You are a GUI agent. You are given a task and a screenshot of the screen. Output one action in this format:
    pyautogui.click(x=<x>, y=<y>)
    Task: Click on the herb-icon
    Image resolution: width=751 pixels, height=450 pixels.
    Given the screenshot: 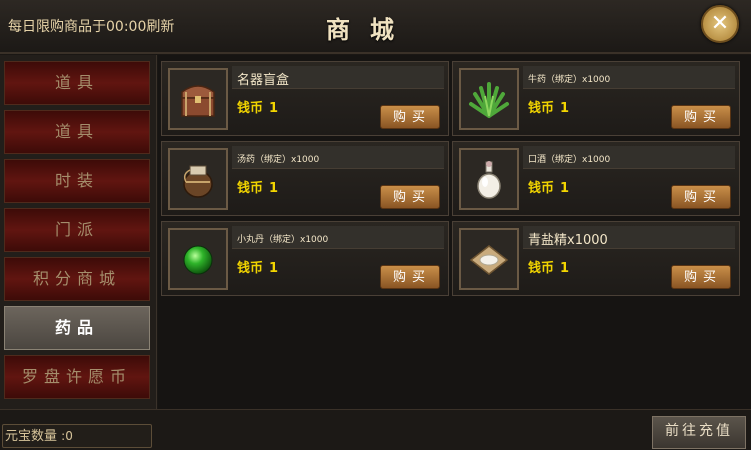 What is the action you would take?
    pyautogui.click(x=489, y=100)
    